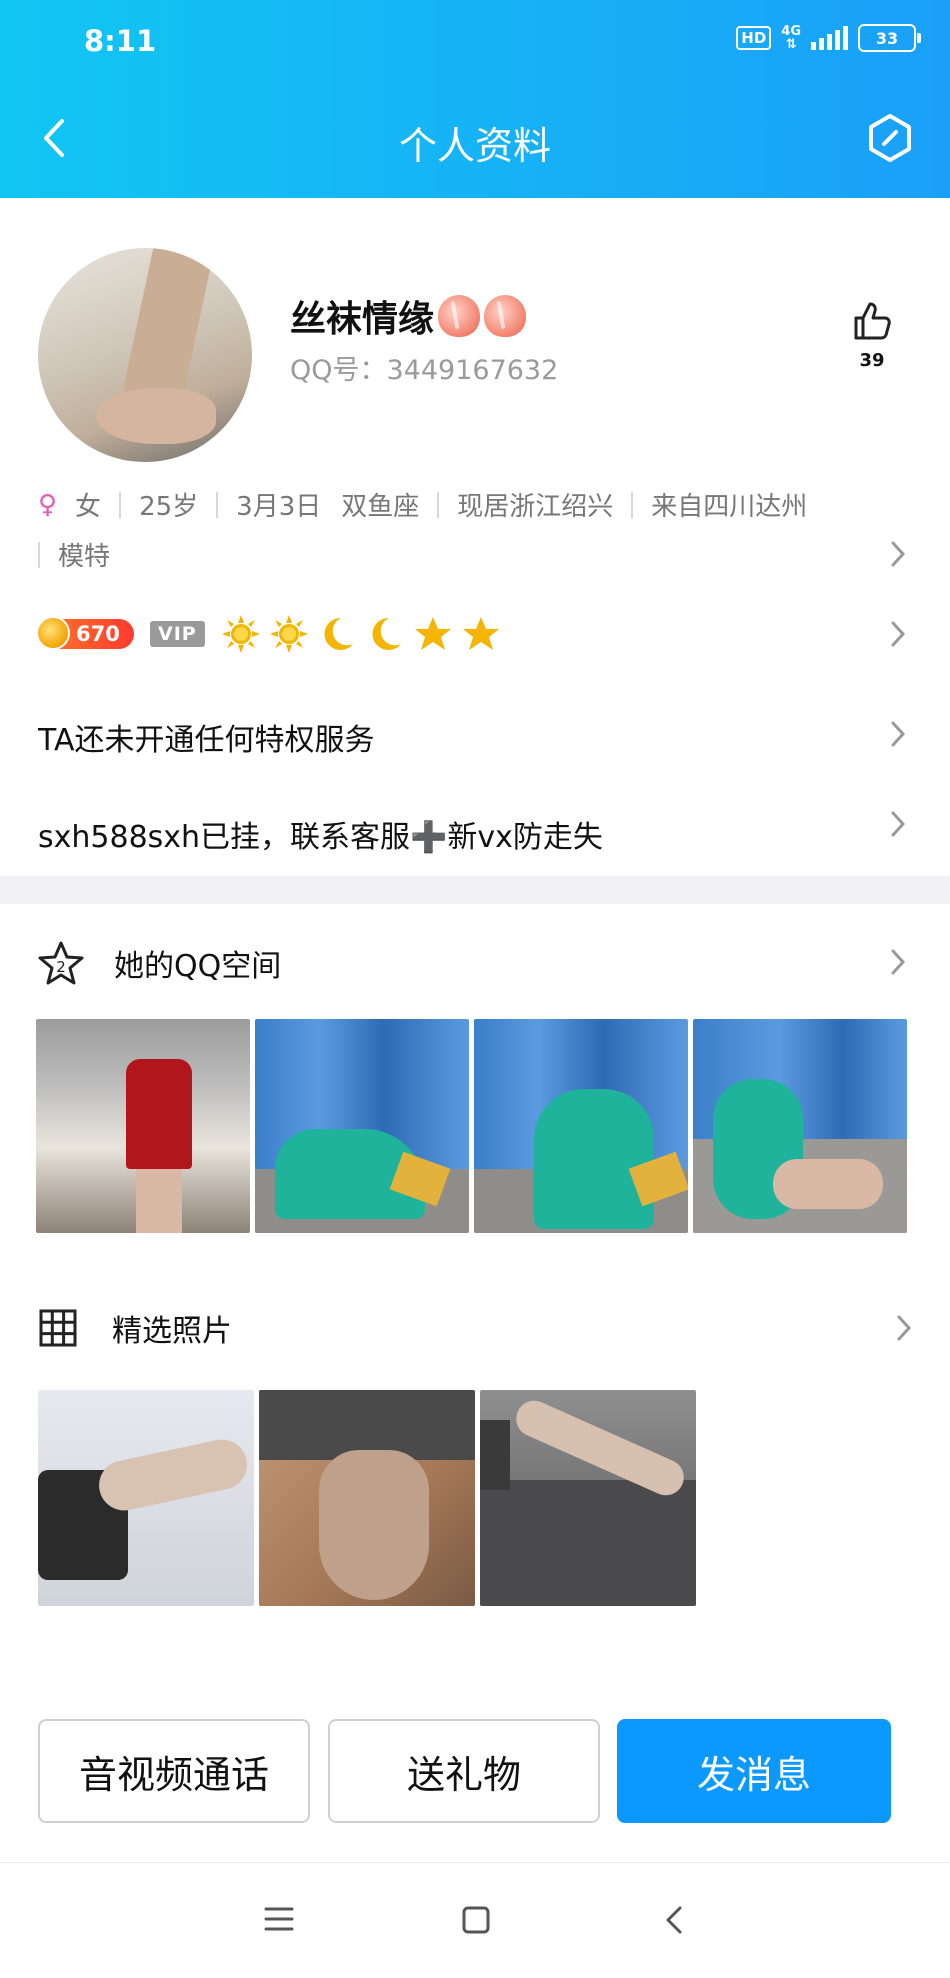 The image size is (950, 1978). What do you see at coordinates (791, 38) in the screenshot?
I see `network-type: 4G ⇅` at bounding box center [791, 38].